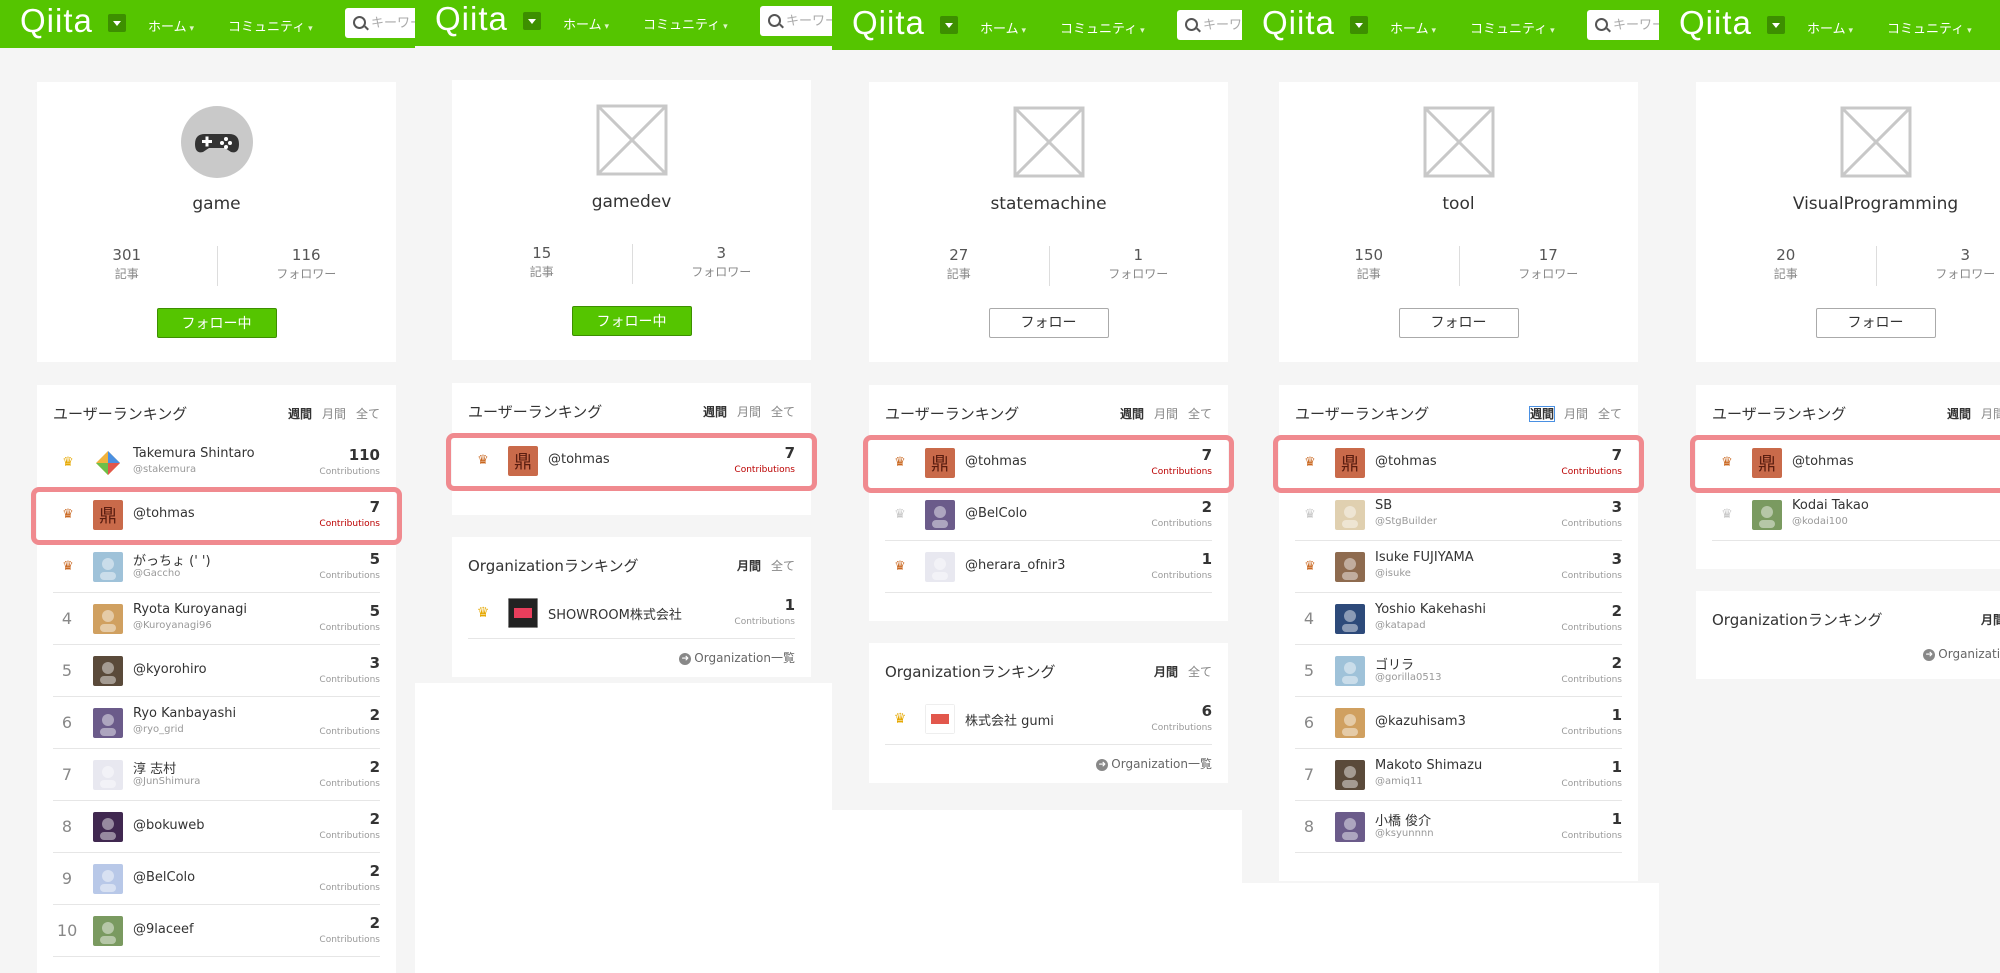 Image resolution: width=2000 pixels, height=973 pixels. I want to click on user-id: @amiq11, so click(1399, 781).